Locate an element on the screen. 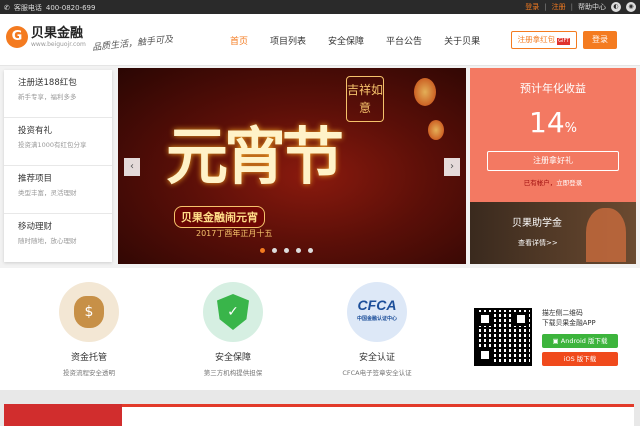  account-text: 已有帐户， is located at coordinates (540, 183).